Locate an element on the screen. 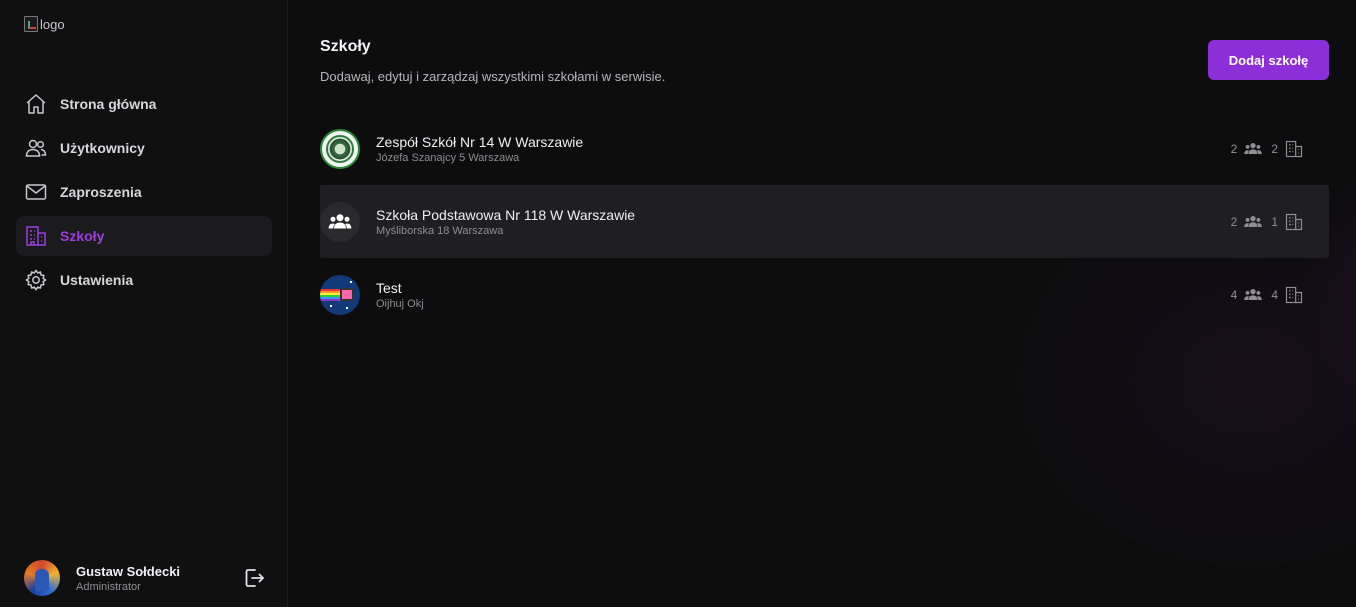 The height and width of the screenshot is (607, 1356). school-text: Test Oijhuj Okj is located at coordinates (400, 295).